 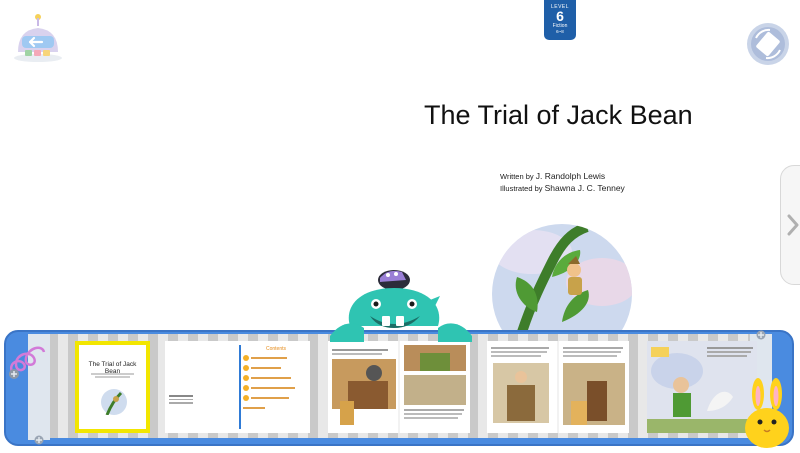 I want to click on level-number: 6, so click(x=560, y=16).